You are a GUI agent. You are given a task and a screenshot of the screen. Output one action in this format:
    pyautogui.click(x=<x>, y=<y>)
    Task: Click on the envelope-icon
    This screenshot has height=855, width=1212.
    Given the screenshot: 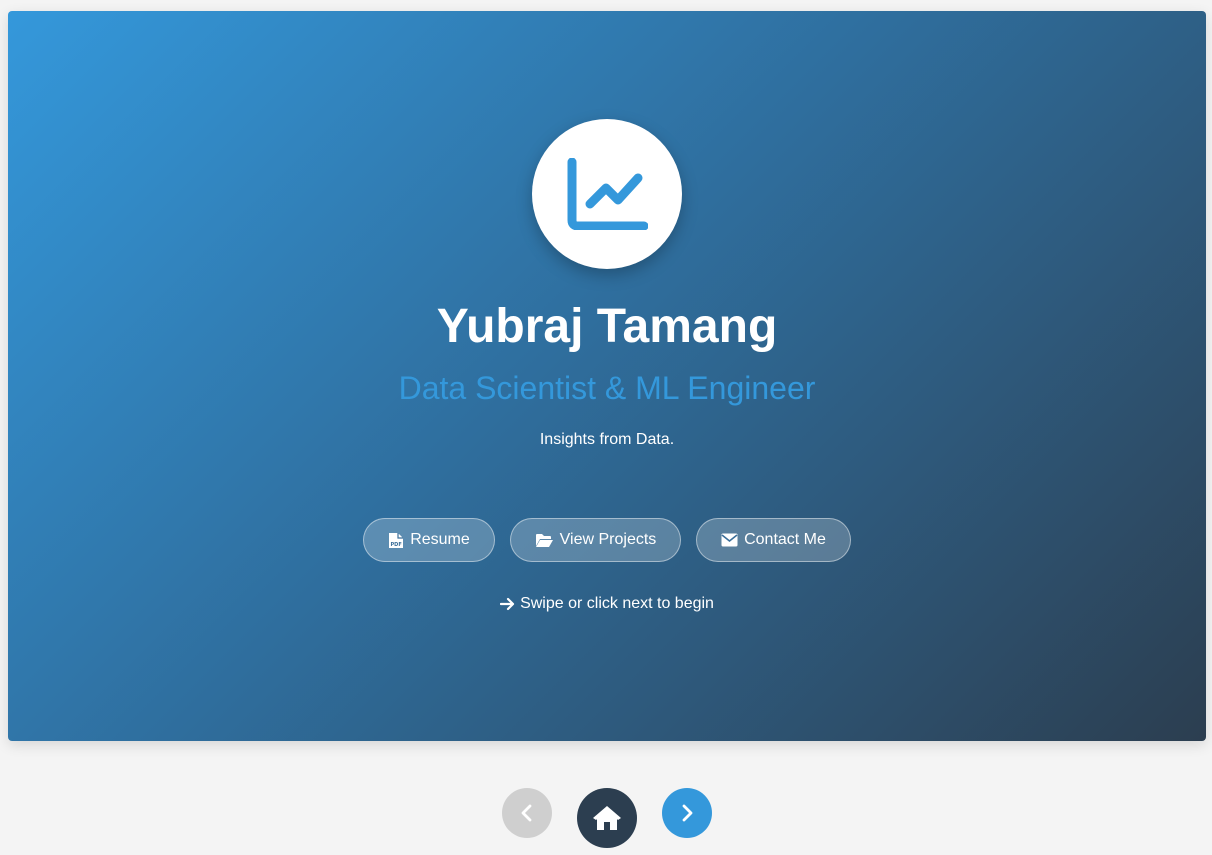 What is the action you would take?
    pyautogui.click(x=729, y=540)
    